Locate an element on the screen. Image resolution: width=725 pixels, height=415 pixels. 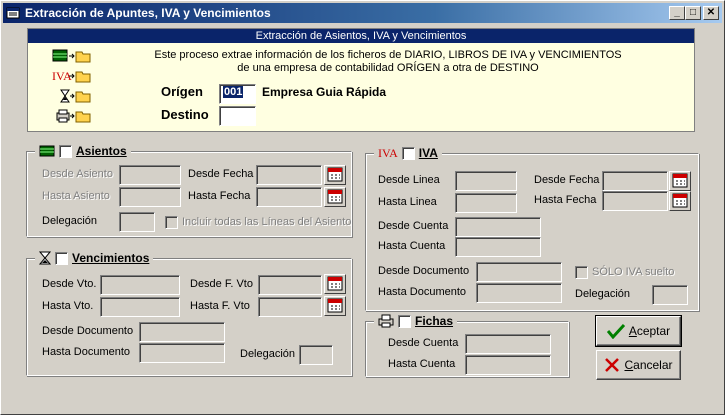
venc-desde-documento-label: Desde Documento is located at coordinates (88, 331).